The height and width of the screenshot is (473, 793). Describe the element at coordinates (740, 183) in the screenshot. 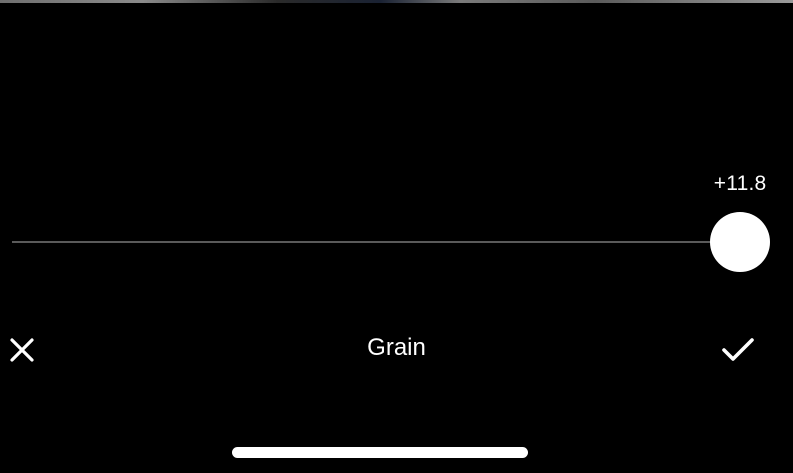

I see `slider-value-label: +11.8` at that location.